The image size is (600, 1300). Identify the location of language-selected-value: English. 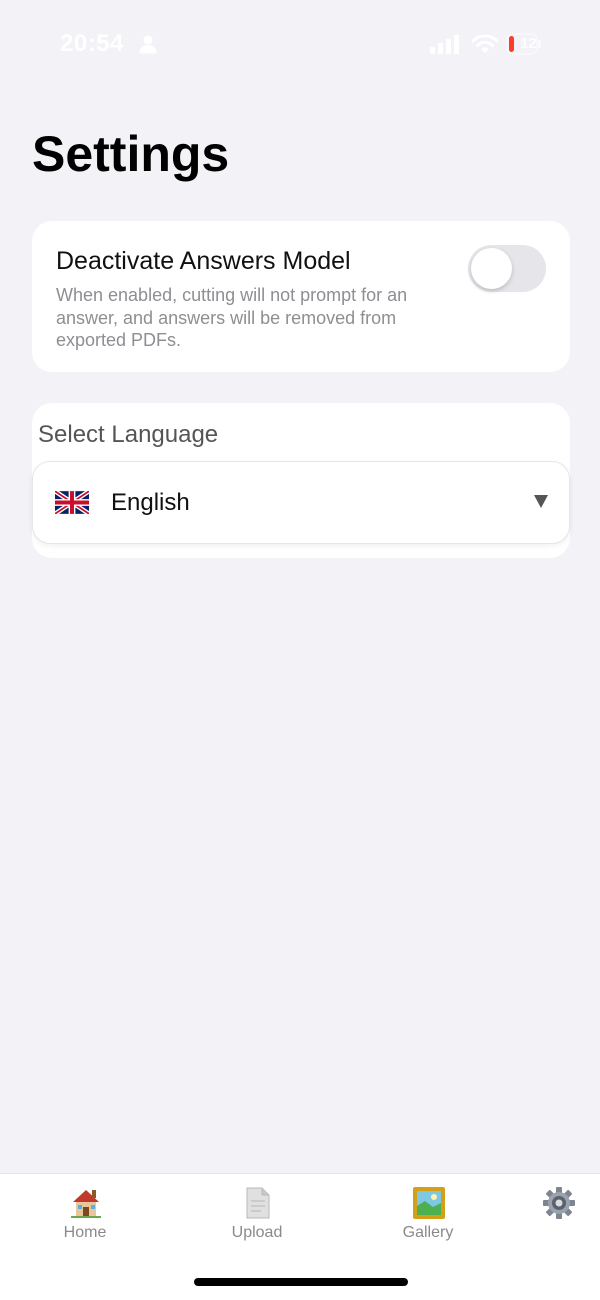
(150, 502).